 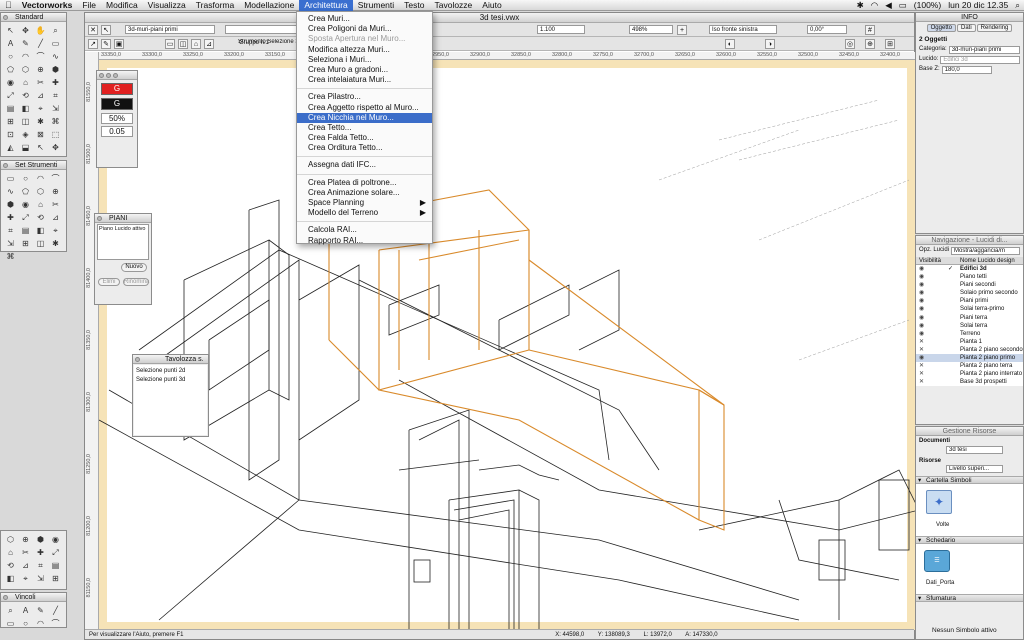 What do you see at coordinates (25, 623) in the screenshot?
I see `tool-icon: ○` at bounding box center [25, 623].